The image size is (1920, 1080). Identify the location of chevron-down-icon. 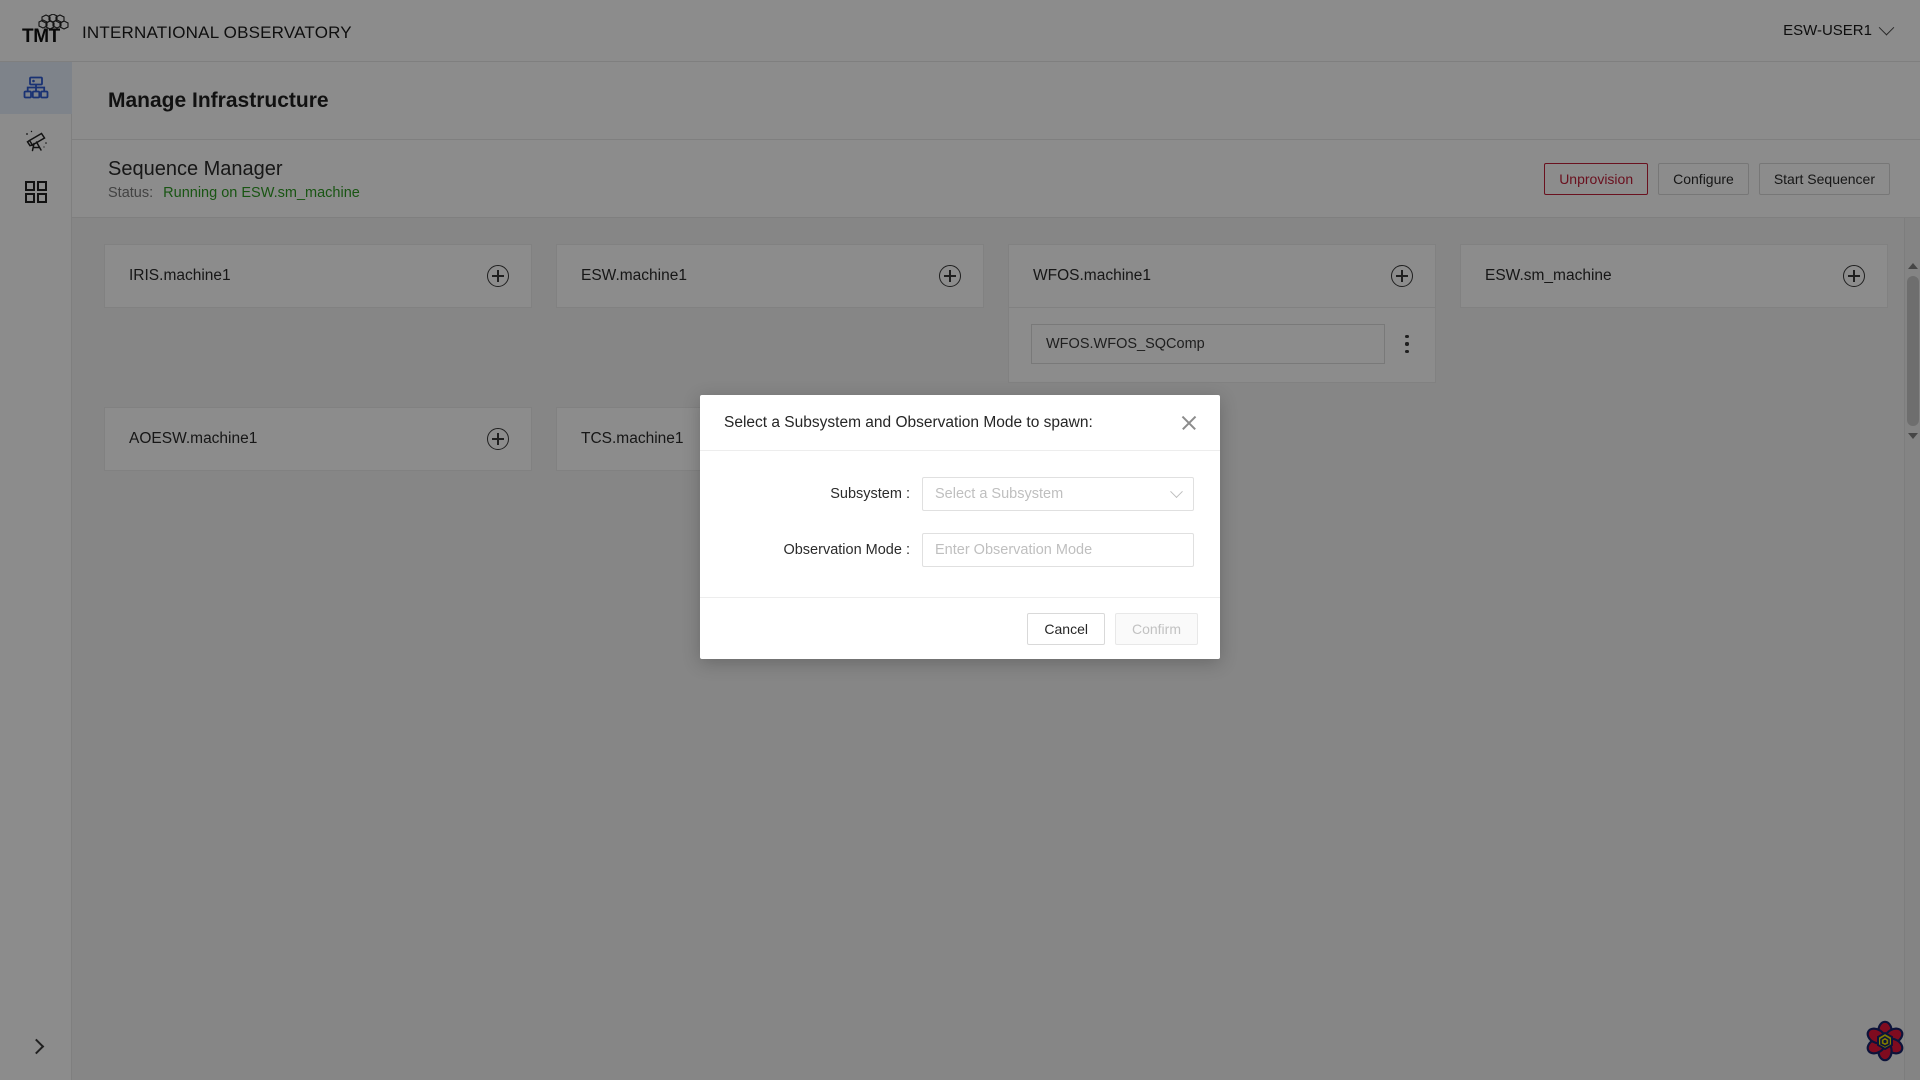
(1176, 491).